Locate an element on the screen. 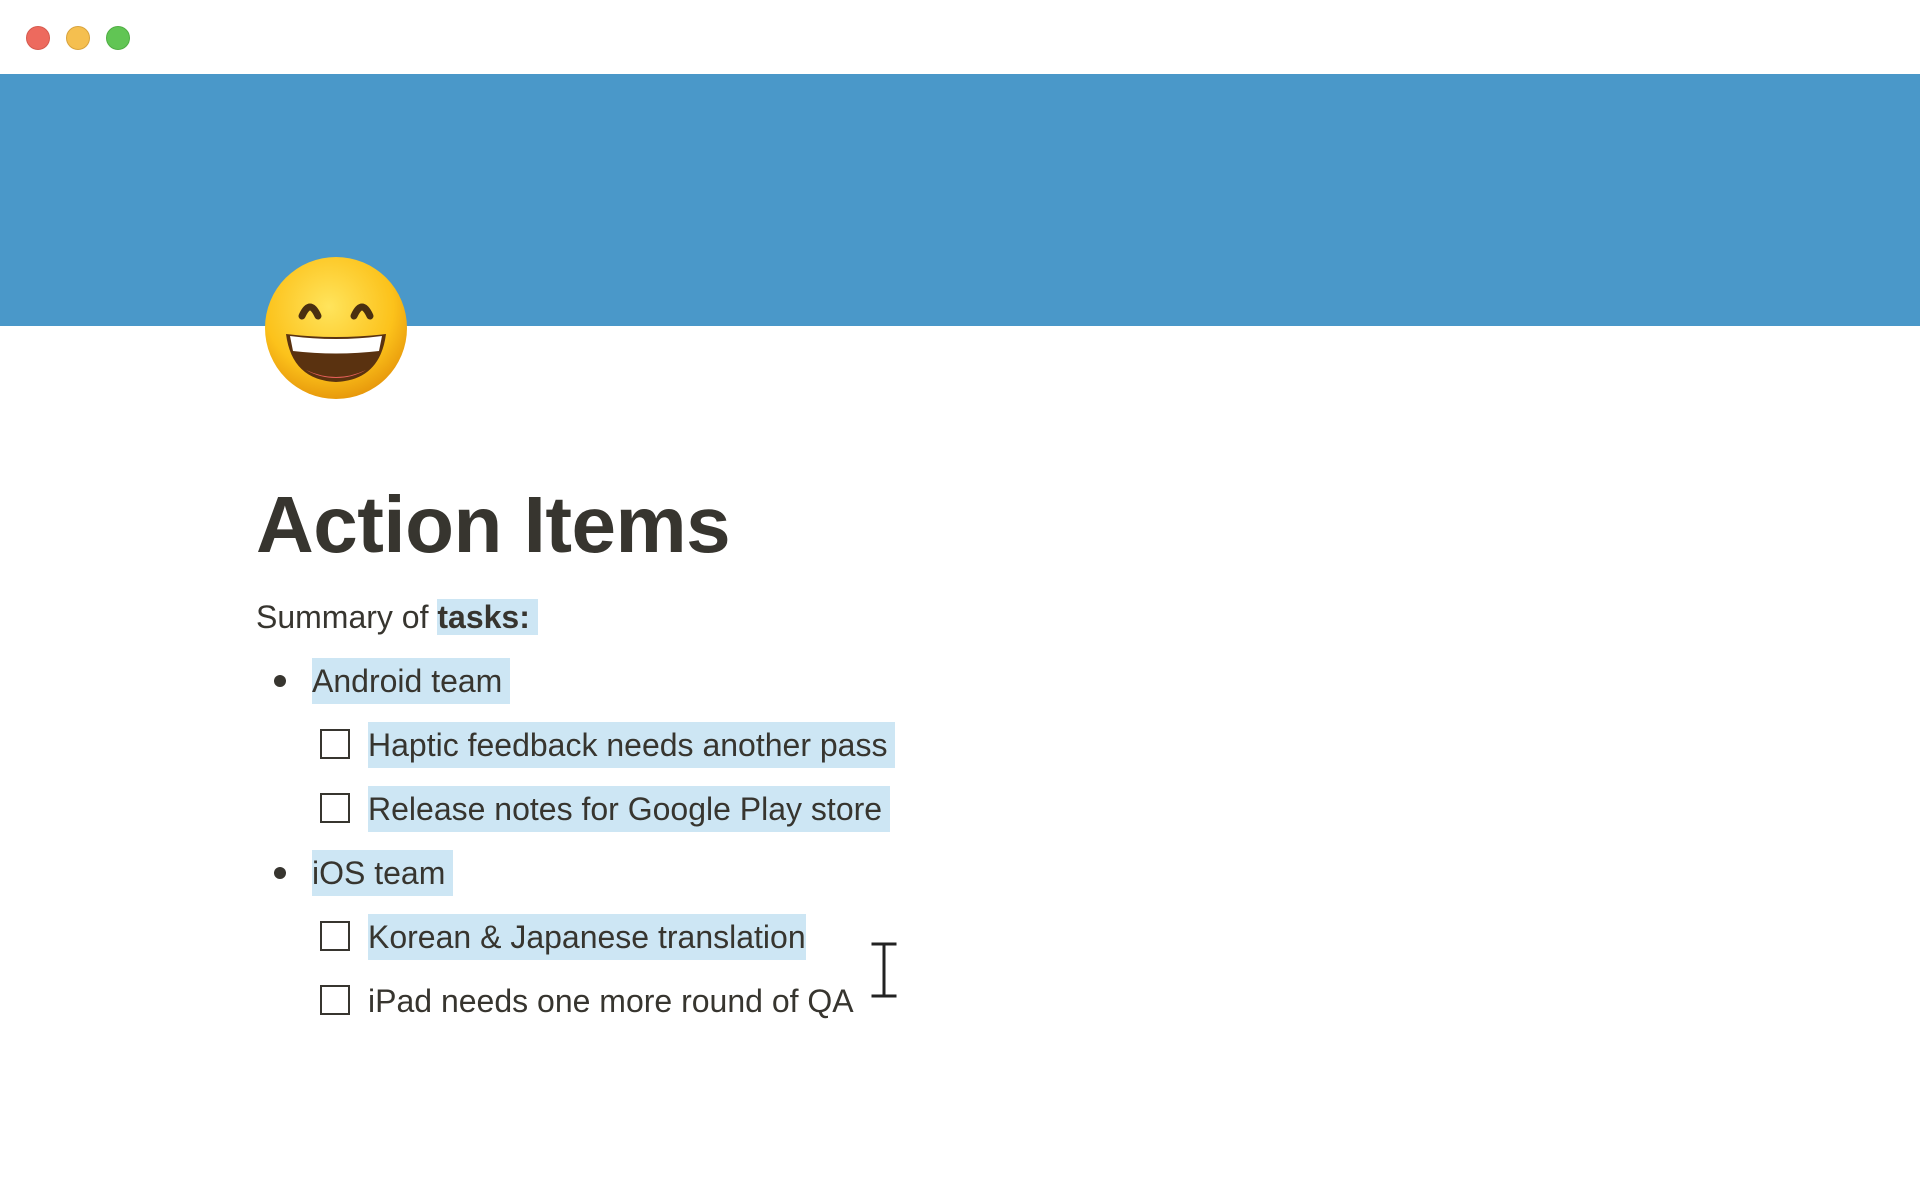  summary-bold-text: tasks: is located at coordinates (483, 617).